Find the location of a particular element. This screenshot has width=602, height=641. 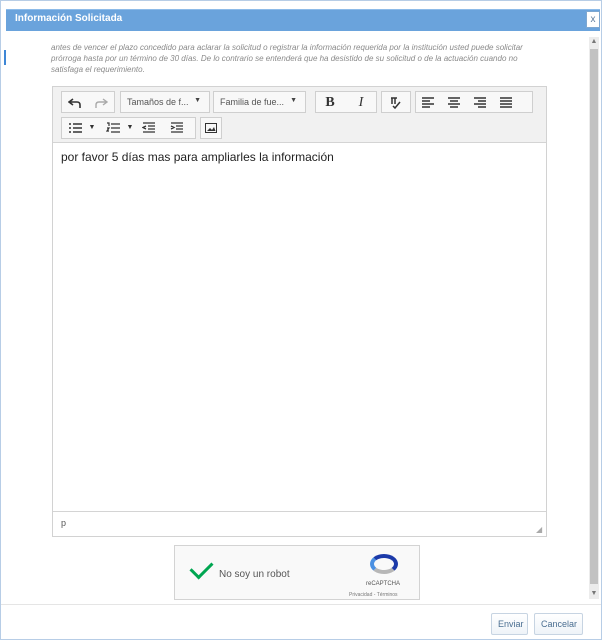

numbered-list-icon-svg is located at coordinates (113, 127).